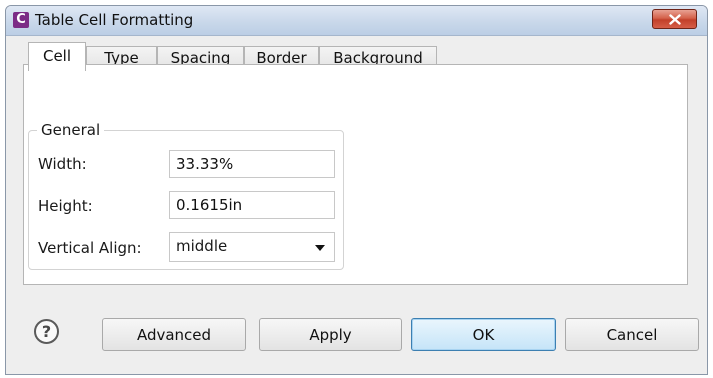 The height and width of the screenshot is (378, 713). I want to click on close-button, so click(674, 19).